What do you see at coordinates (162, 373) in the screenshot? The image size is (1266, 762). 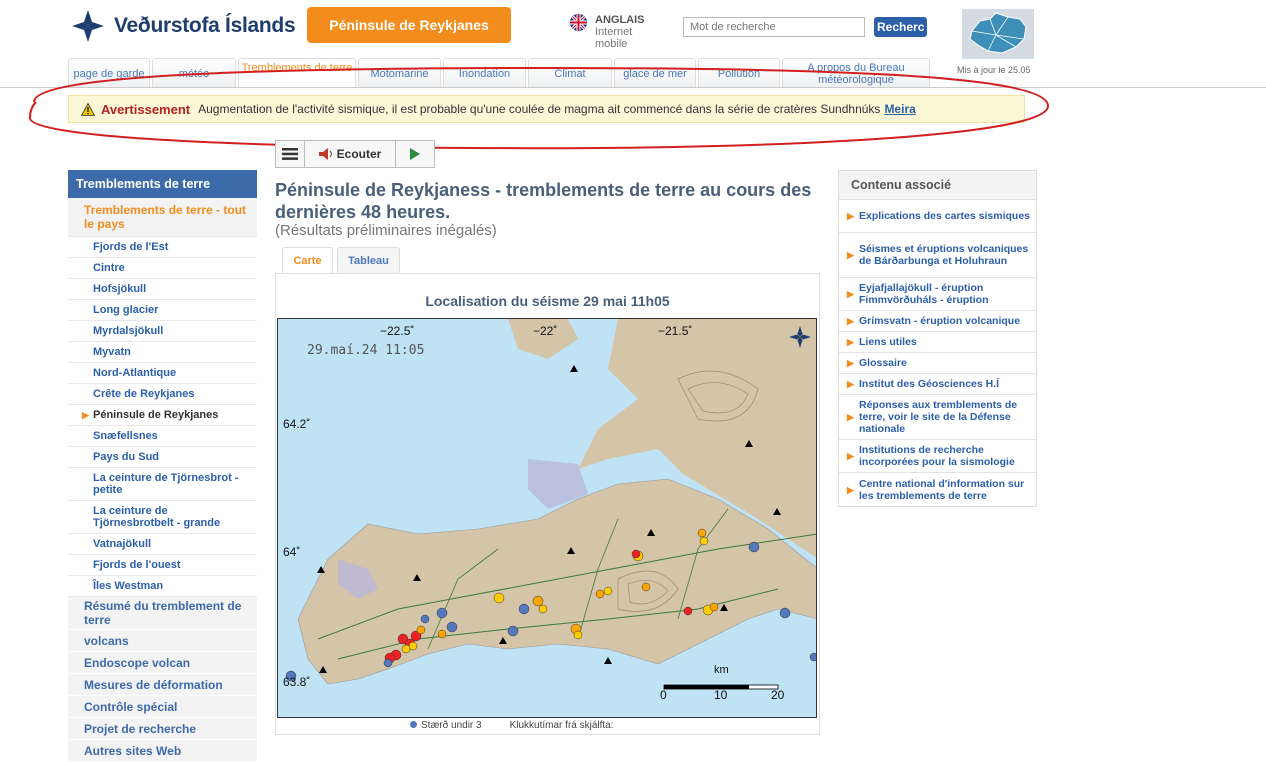 I see `sidebar-sub-item: Nord-Atlantique` at bounding box center [162, 373].